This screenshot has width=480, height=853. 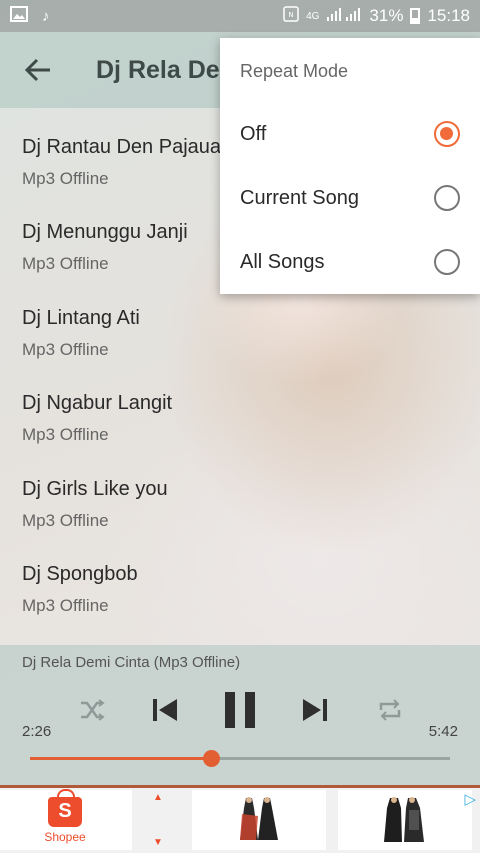 I want to click on seek-bar-fill, so click(x=120, y=758).